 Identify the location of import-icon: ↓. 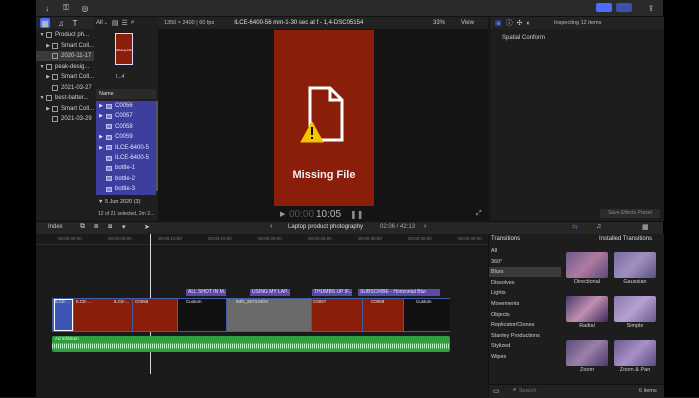
(47, 8).